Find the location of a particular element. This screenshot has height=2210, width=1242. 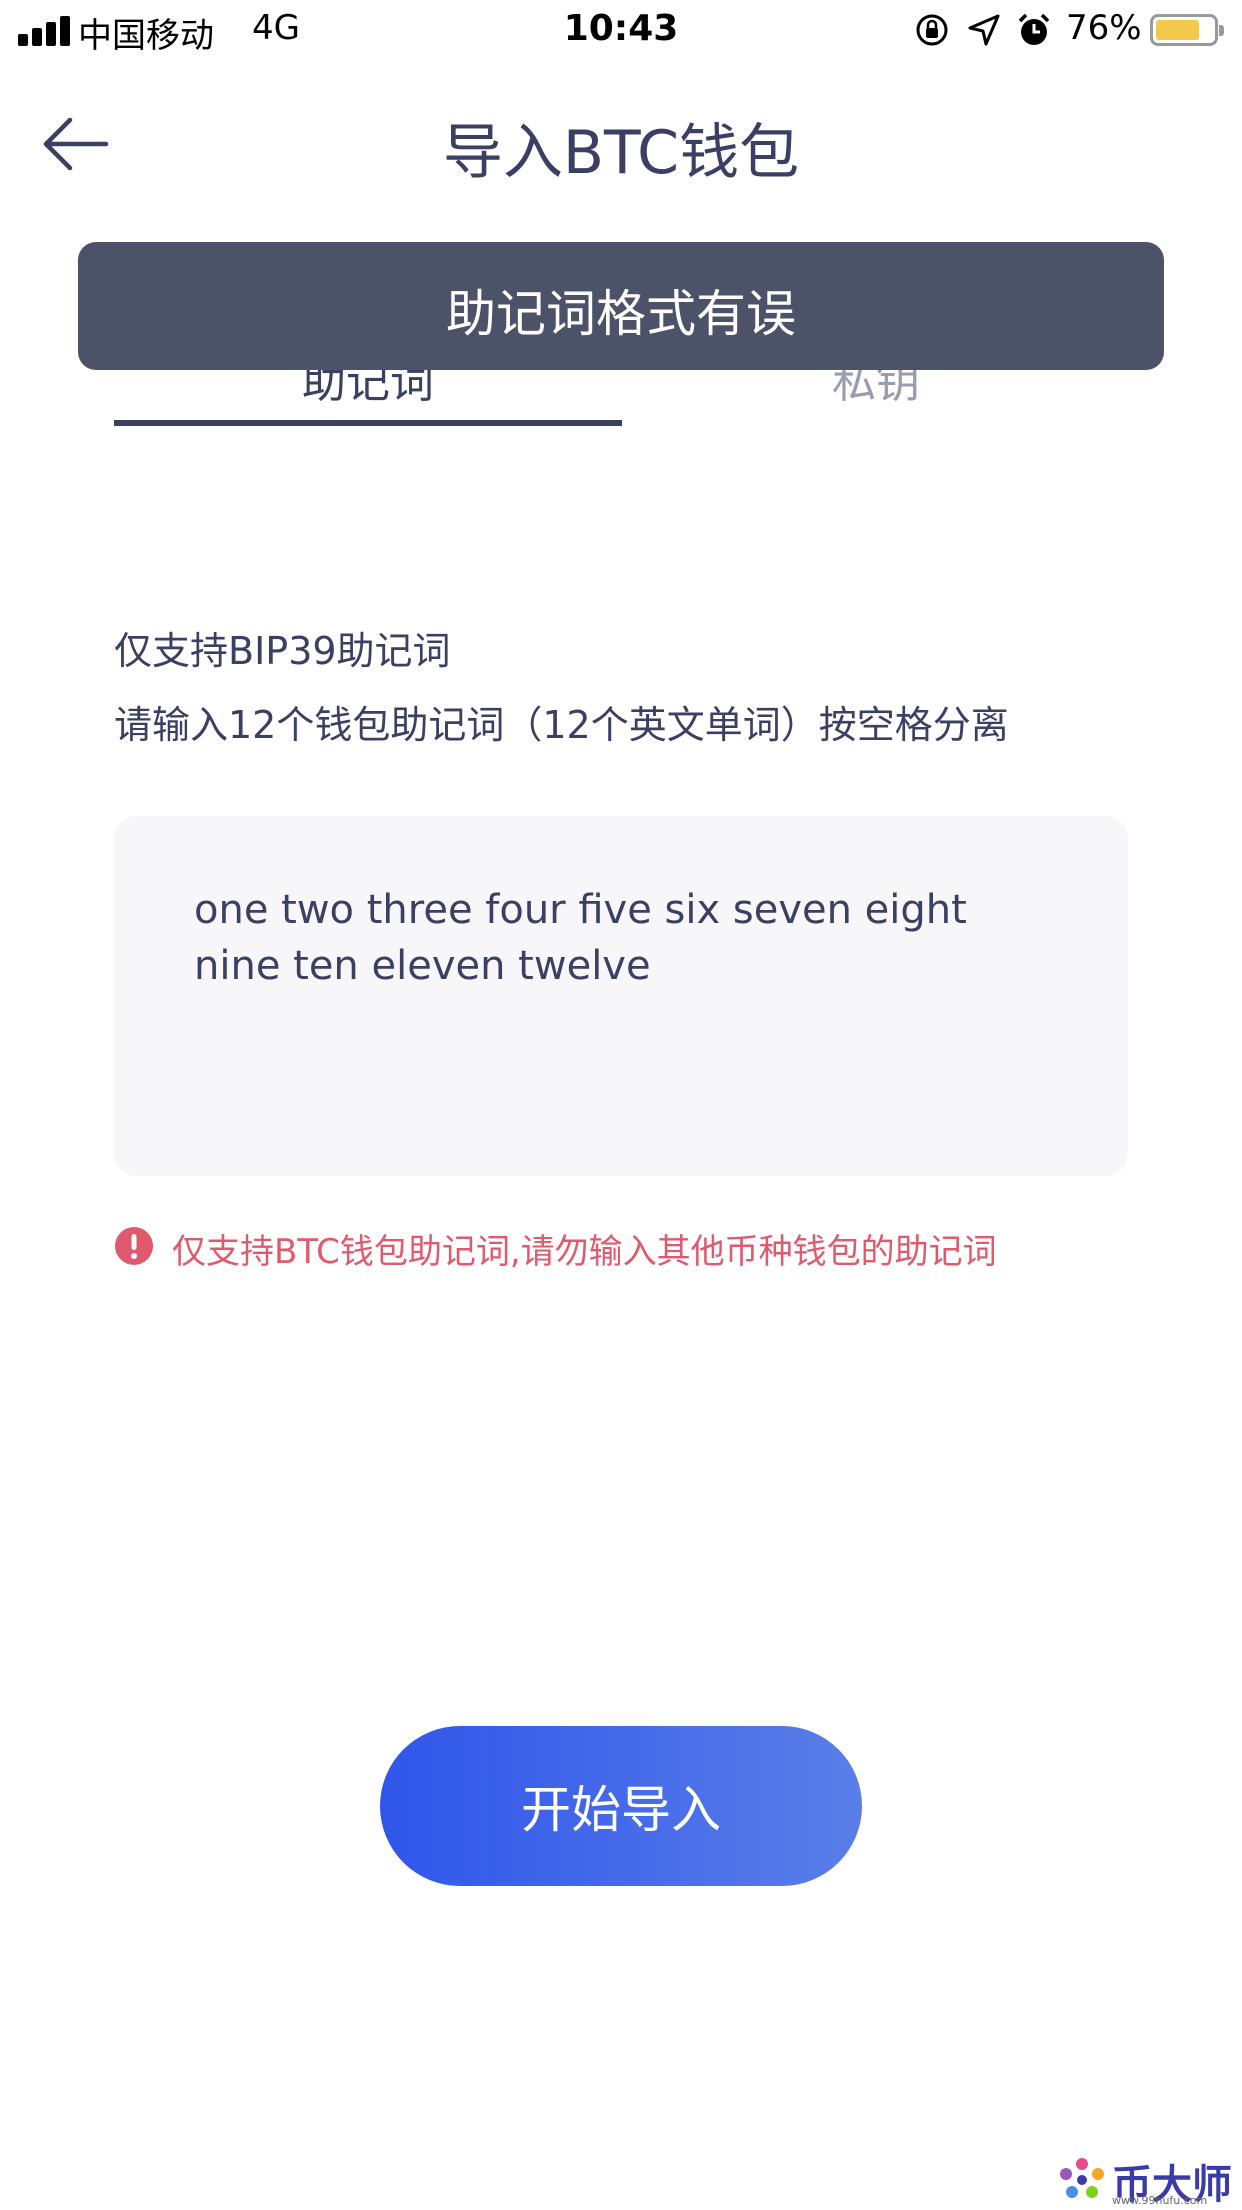

exclamation-circle-icon is located at coordinates (134, 1246).